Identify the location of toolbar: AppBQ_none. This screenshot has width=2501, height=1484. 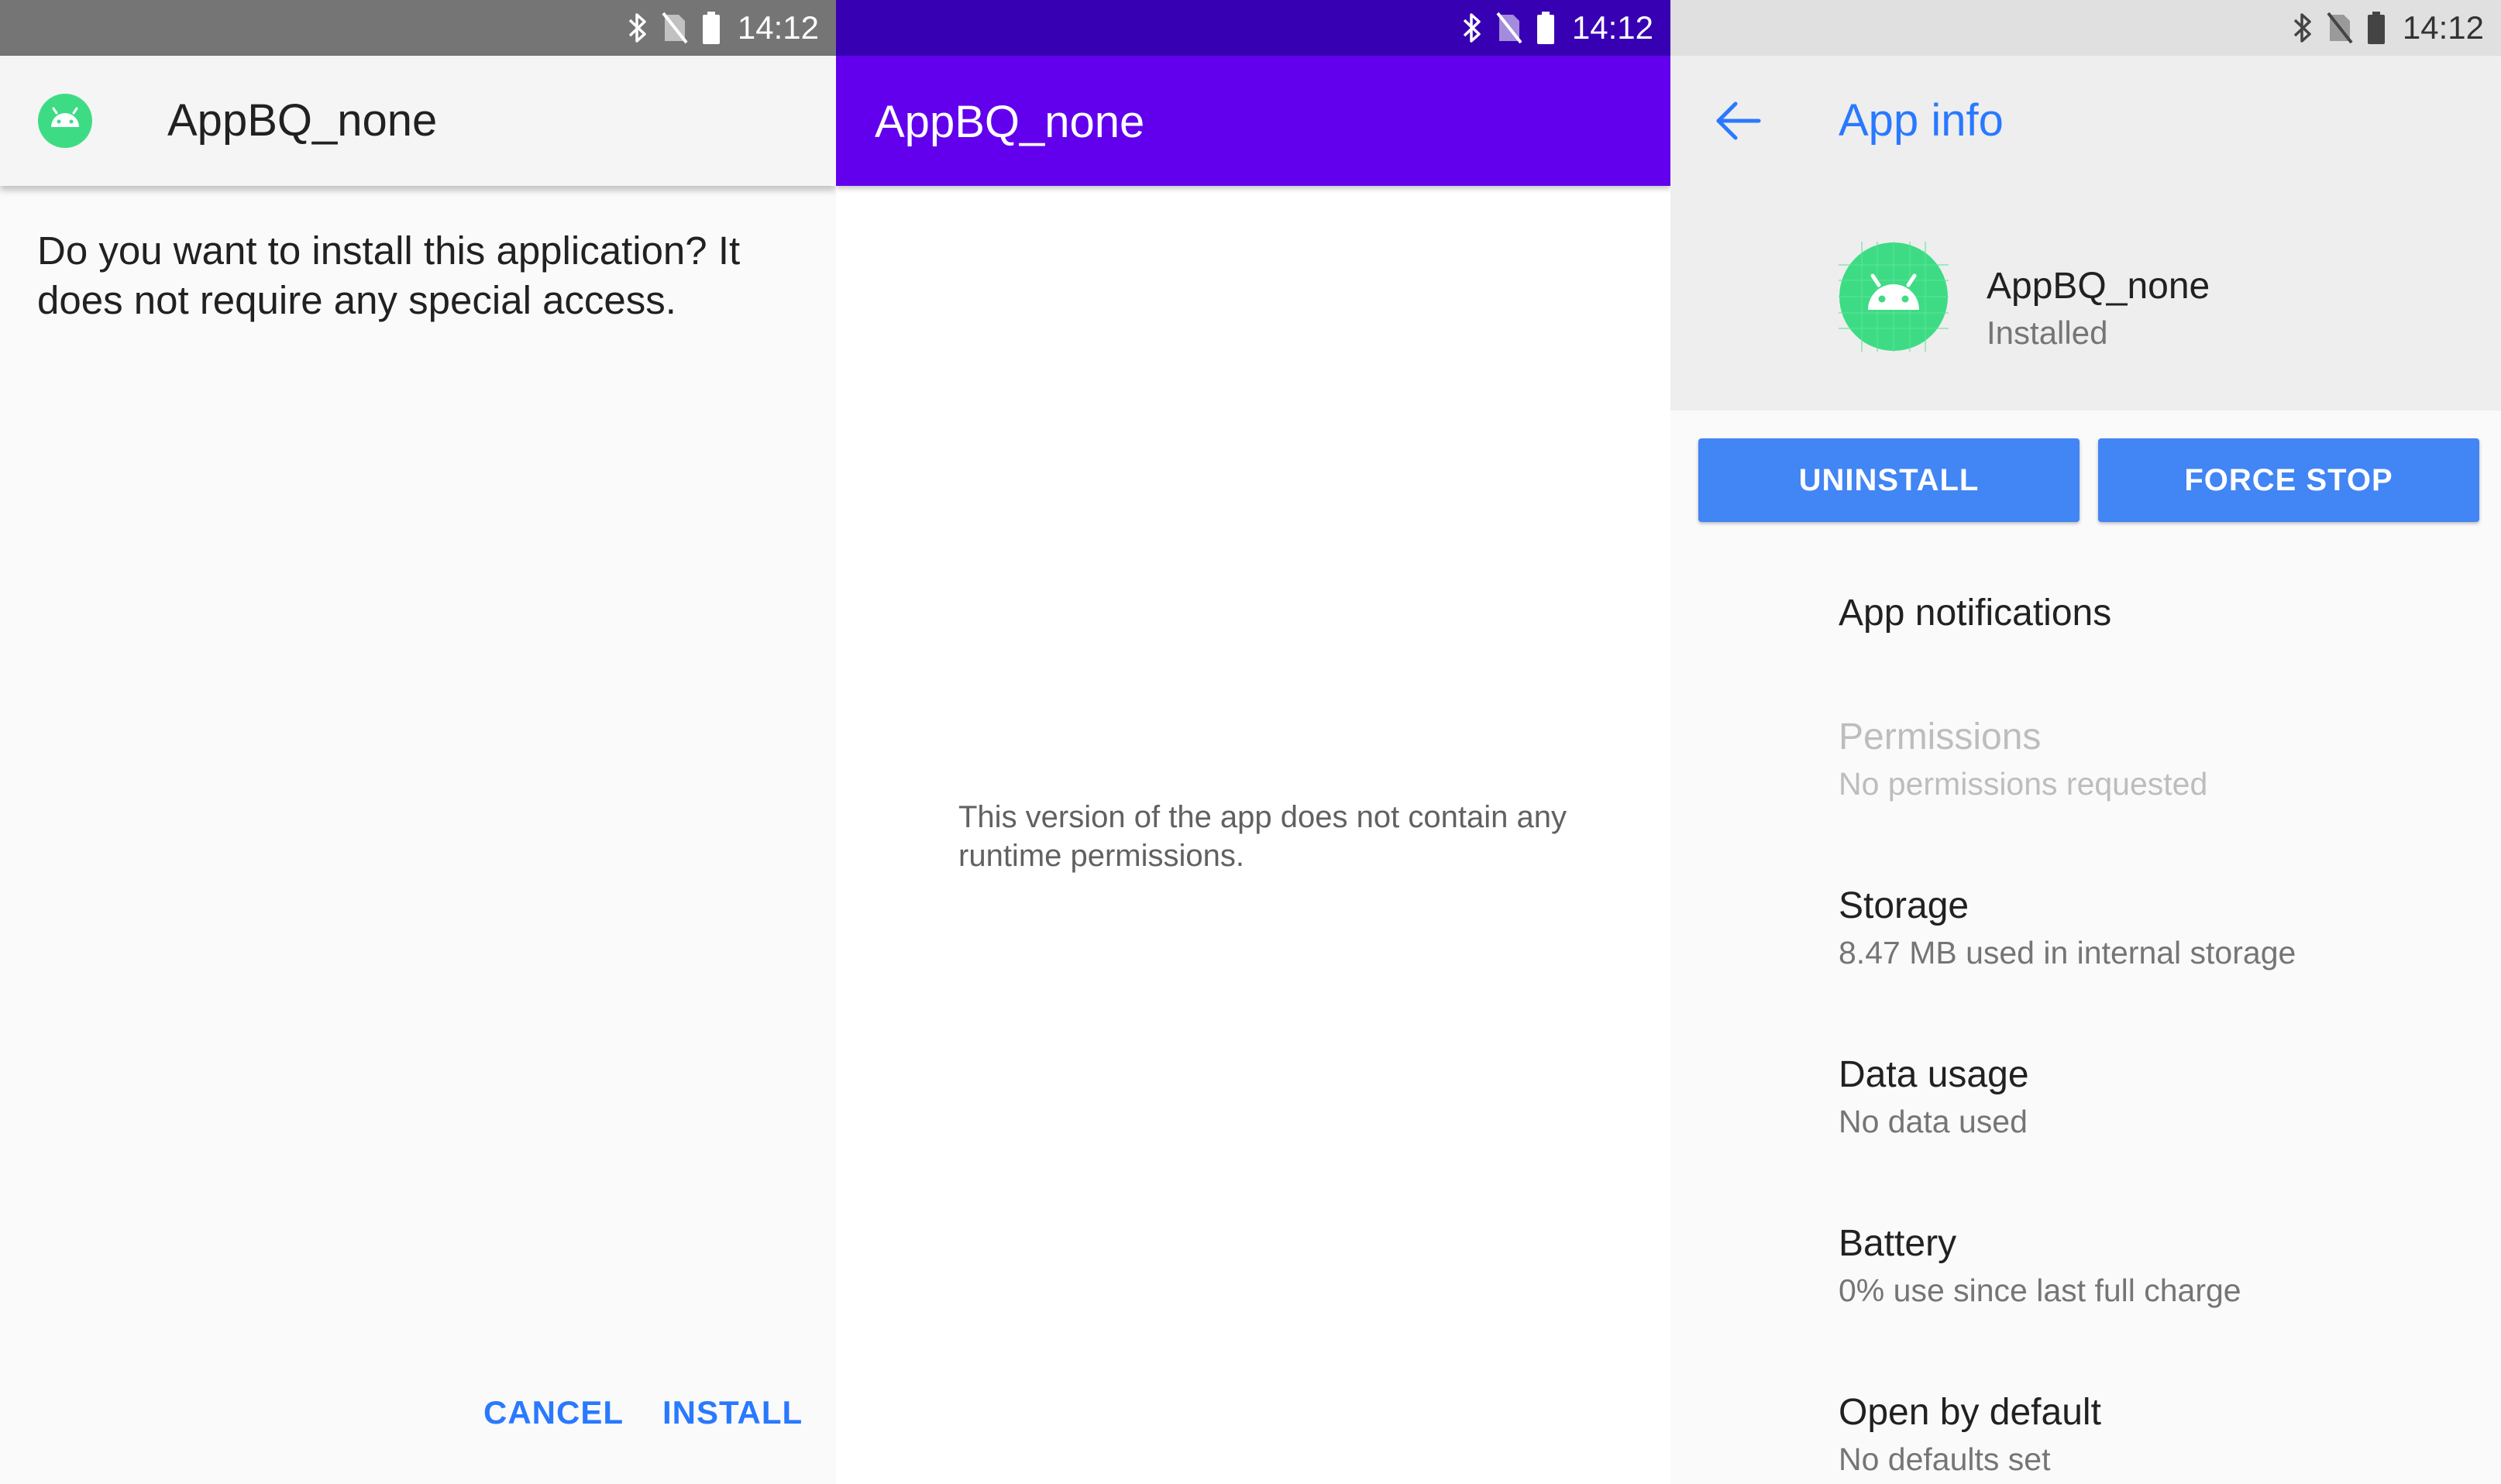
(1253, 121).